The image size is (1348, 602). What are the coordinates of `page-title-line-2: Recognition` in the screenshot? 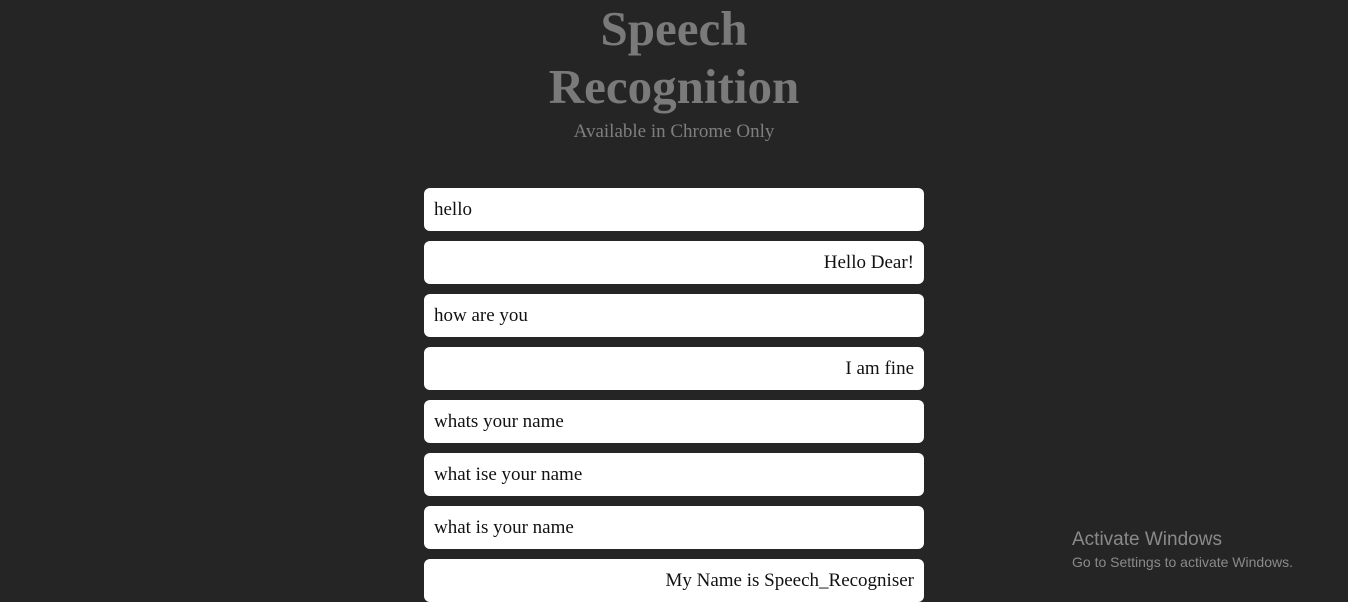 It's located at (674, 86).